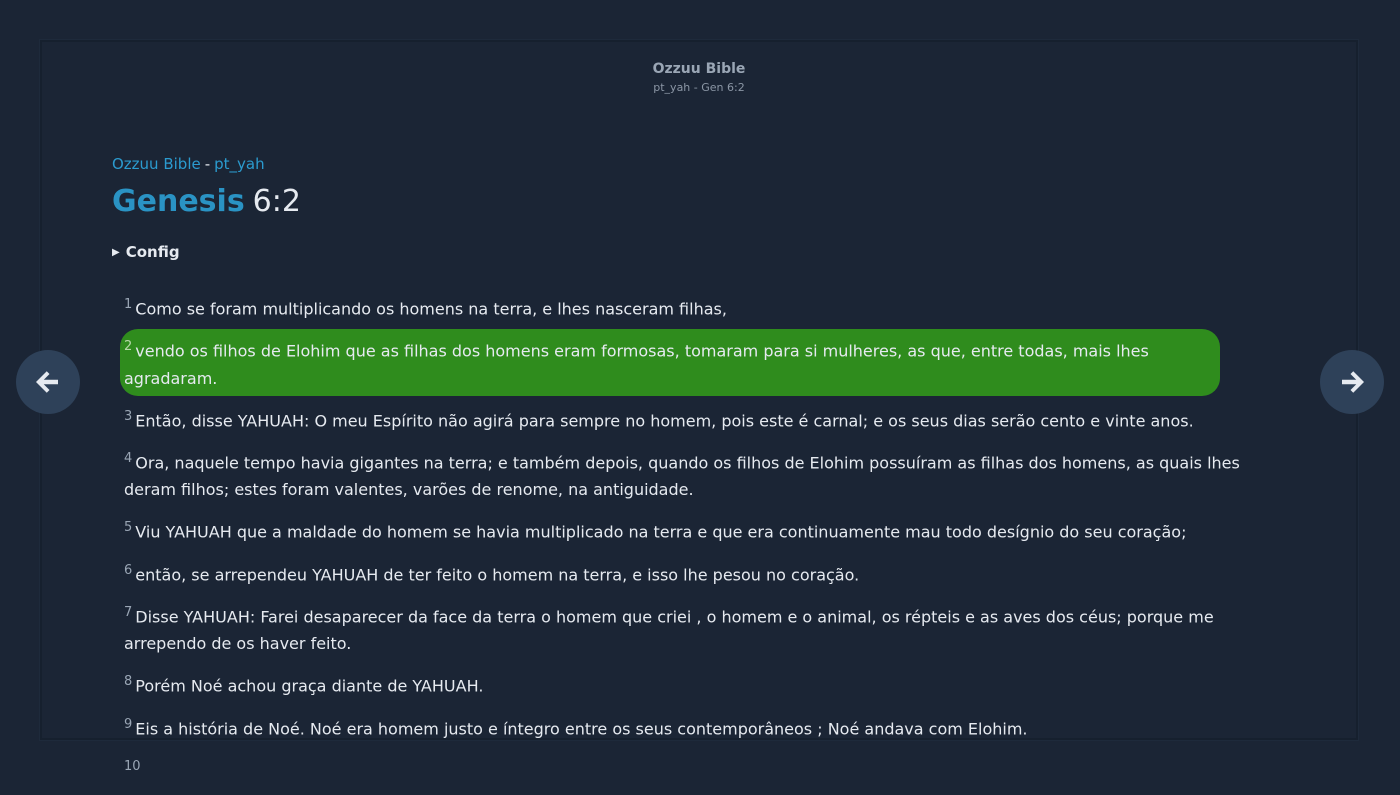 Image resolution: width=1400 pixels, height=795 pixels. Describe the element at coordinates (128, 304) in the screenshot. I see `verse-number: 1` at that location.